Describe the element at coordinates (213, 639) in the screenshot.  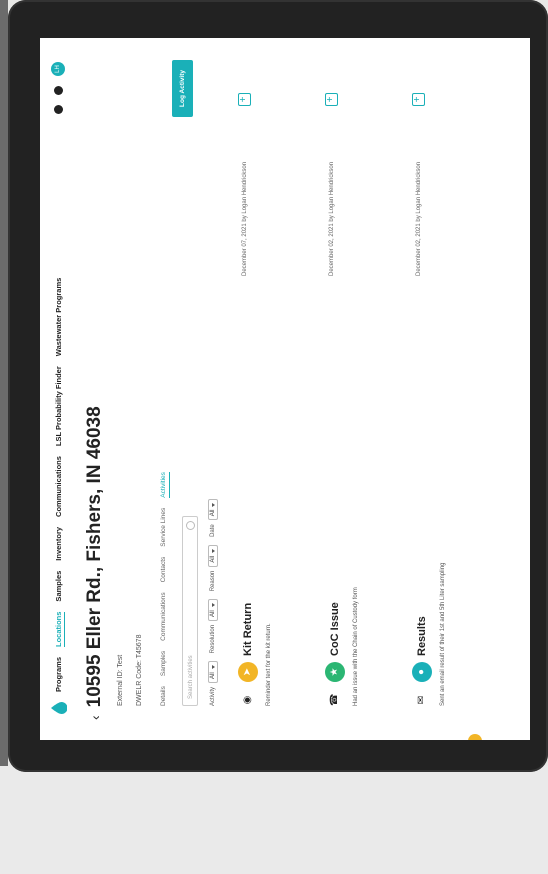
I see `resolution-filter-label: Resolution` at that location.